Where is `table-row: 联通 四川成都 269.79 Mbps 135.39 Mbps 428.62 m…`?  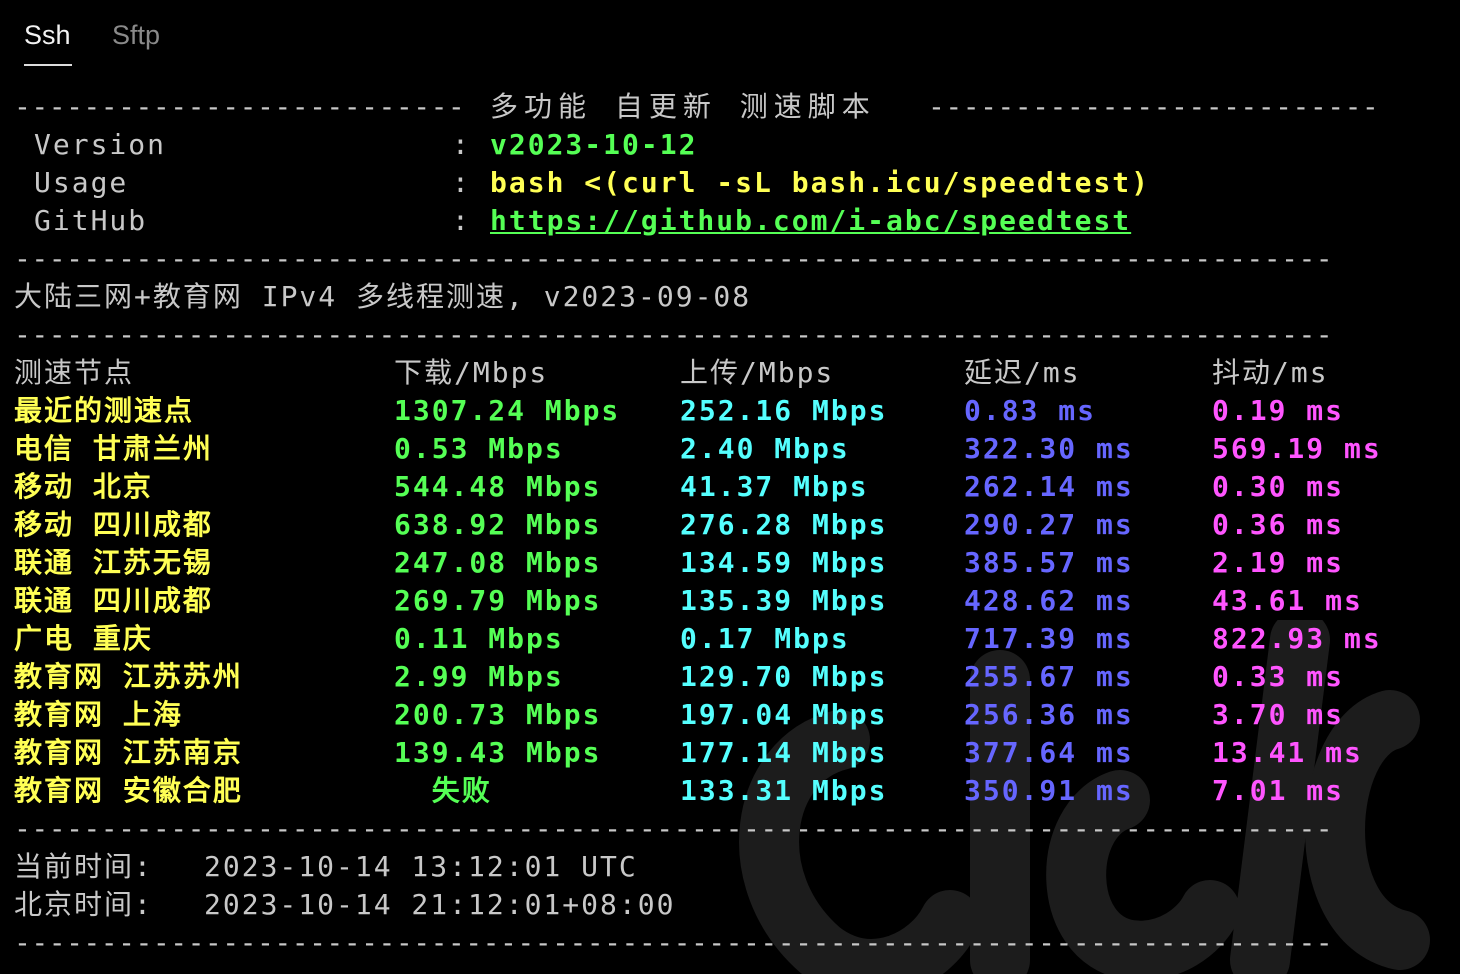 table-row: 联通 四川成都 269.79 Mbps 135.39 Mbps 428.62 m… is located at coordinates (730, 601).